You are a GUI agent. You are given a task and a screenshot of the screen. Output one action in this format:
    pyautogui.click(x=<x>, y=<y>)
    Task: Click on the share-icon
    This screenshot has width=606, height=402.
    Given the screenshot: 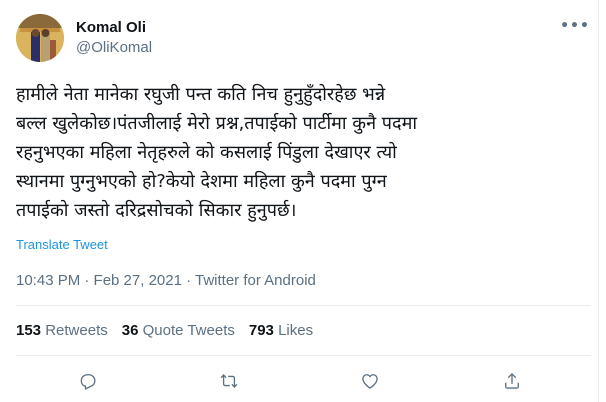 What is the action you would take?
    pyautogui.click(x=512, y=380)
    